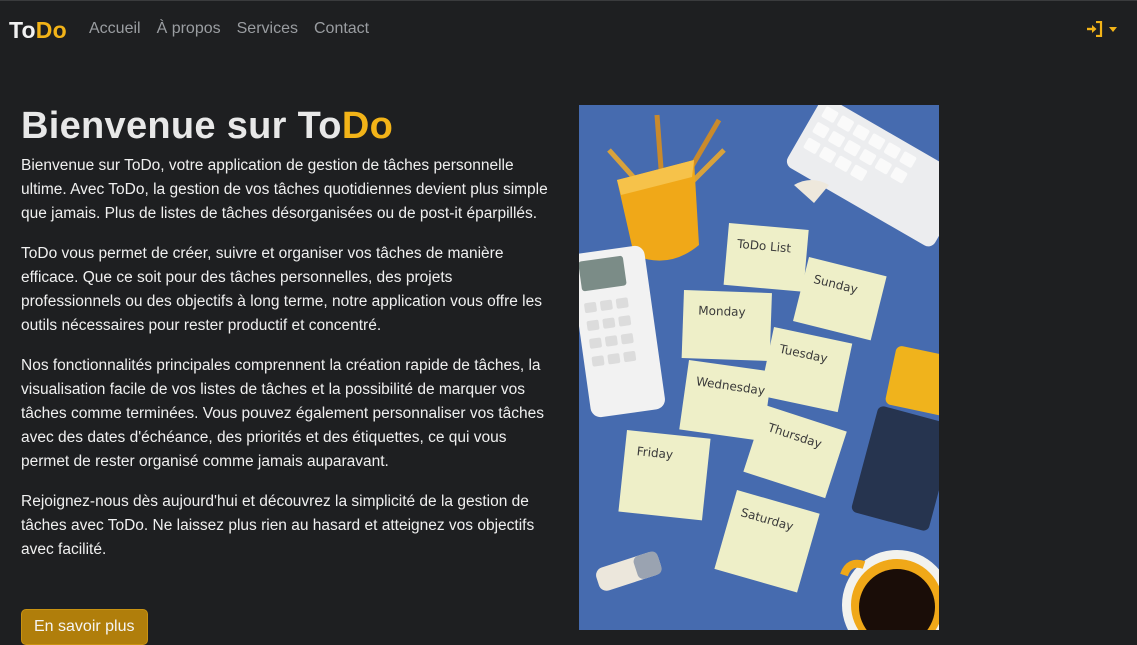  Describe the element at coordinates (722, 312) in the screenshot. I see `note-monday: Monday` at that location.